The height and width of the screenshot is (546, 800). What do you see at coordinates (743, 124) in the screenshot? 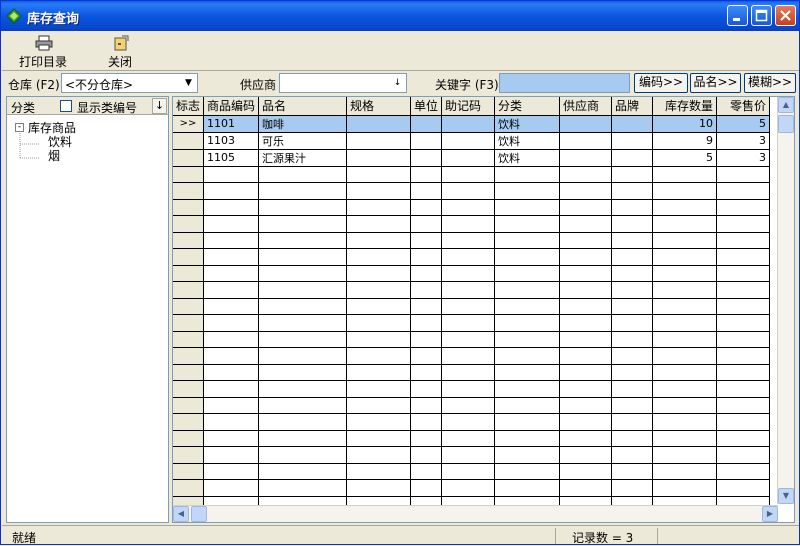
I see `cell-price: 5` at bounding box center [743, 124].